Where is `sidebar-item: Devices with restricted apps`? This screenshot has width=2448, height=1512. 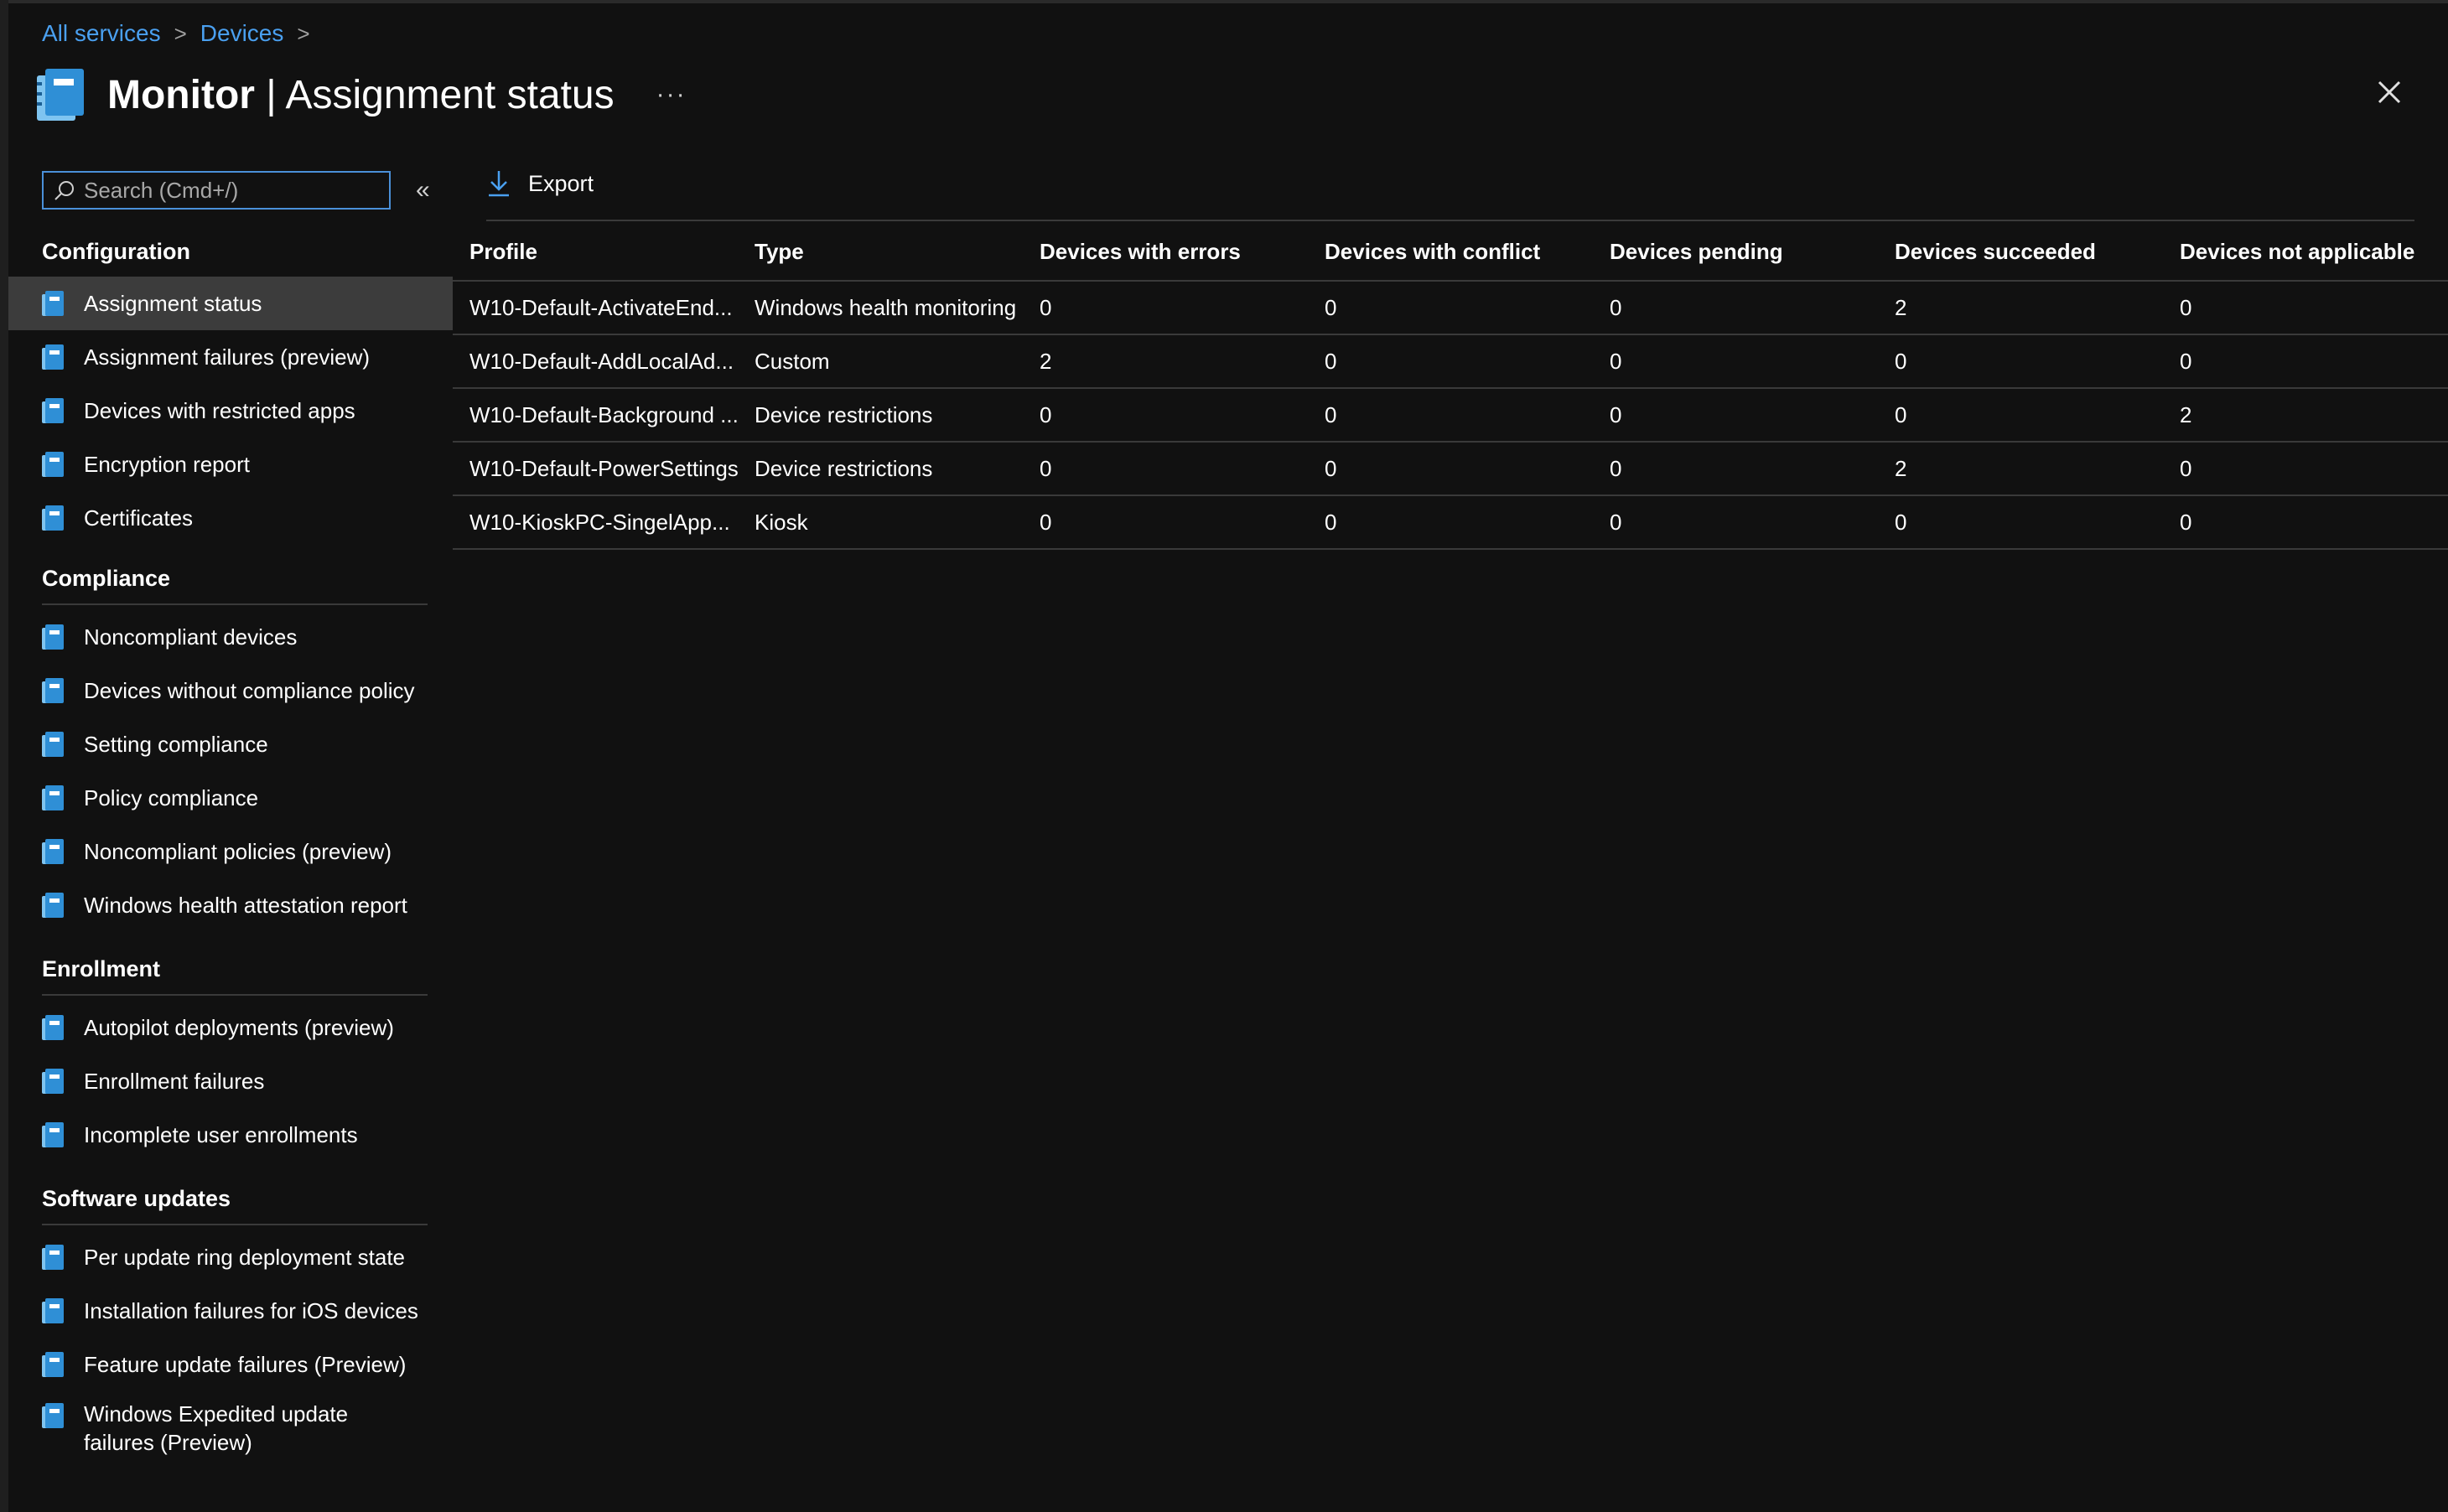 sidebar-item: Devices with restricted apps is located at coordinates (230, 411).